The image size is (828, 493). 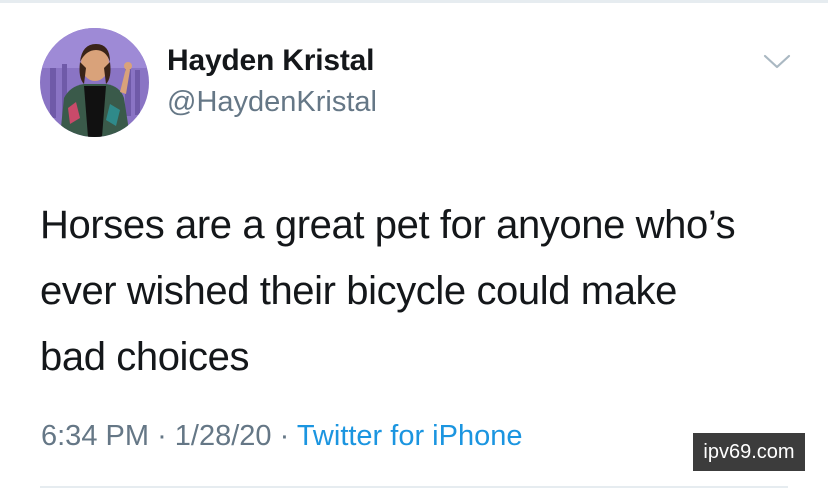 I want to click on tweet-date: 1/28/20, so click(x=223, y=436).